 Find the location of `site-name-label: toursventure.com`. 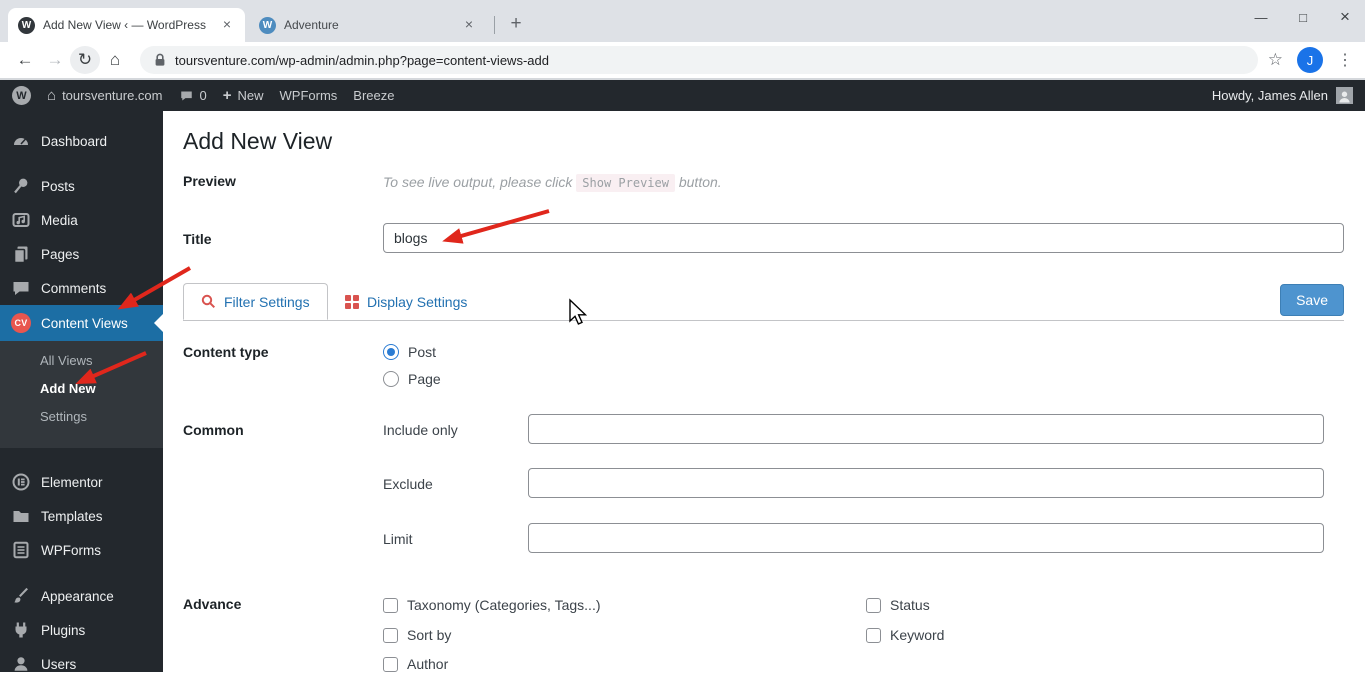

site-name-label: toursventure.com is located at coordinates (112, 95).